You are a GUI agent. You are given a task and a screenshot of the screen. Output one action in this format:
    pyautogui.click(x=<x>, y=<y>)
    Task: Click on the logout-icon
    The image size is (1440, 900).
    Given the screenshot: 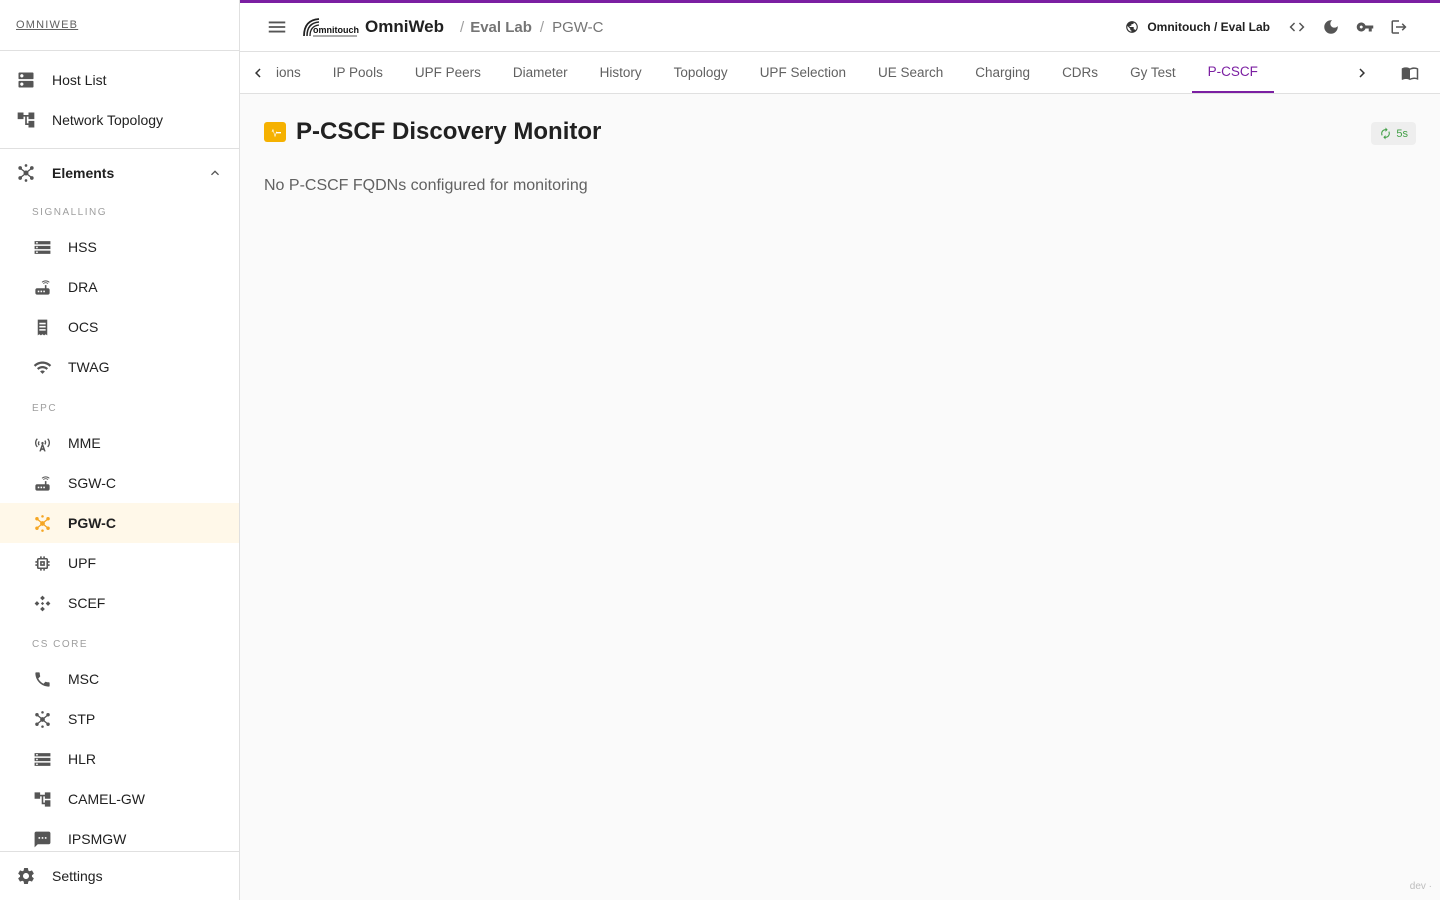 What is the action you would take?
    pyautogui.click(x=1399, y=27)
    